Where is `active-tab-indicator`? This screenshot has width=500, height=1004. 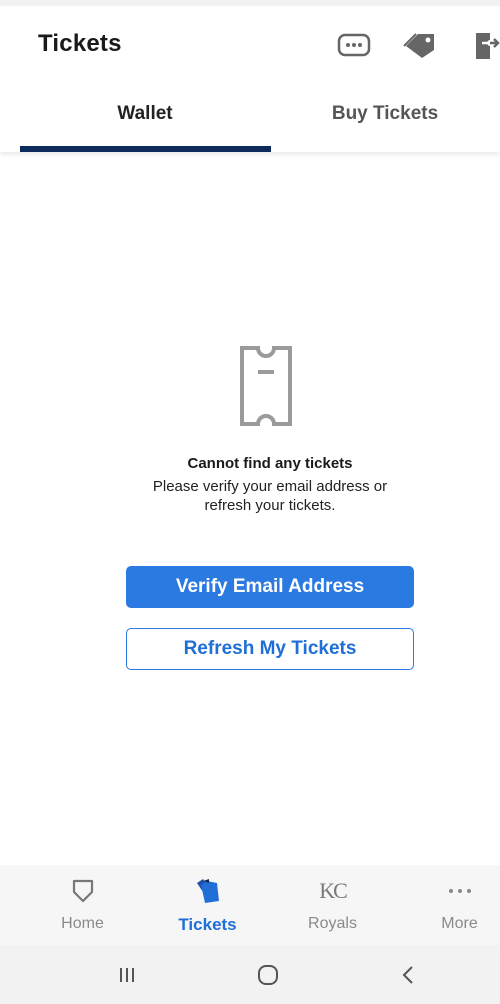 active-tab-indicator is located at coordinates (145, 149).